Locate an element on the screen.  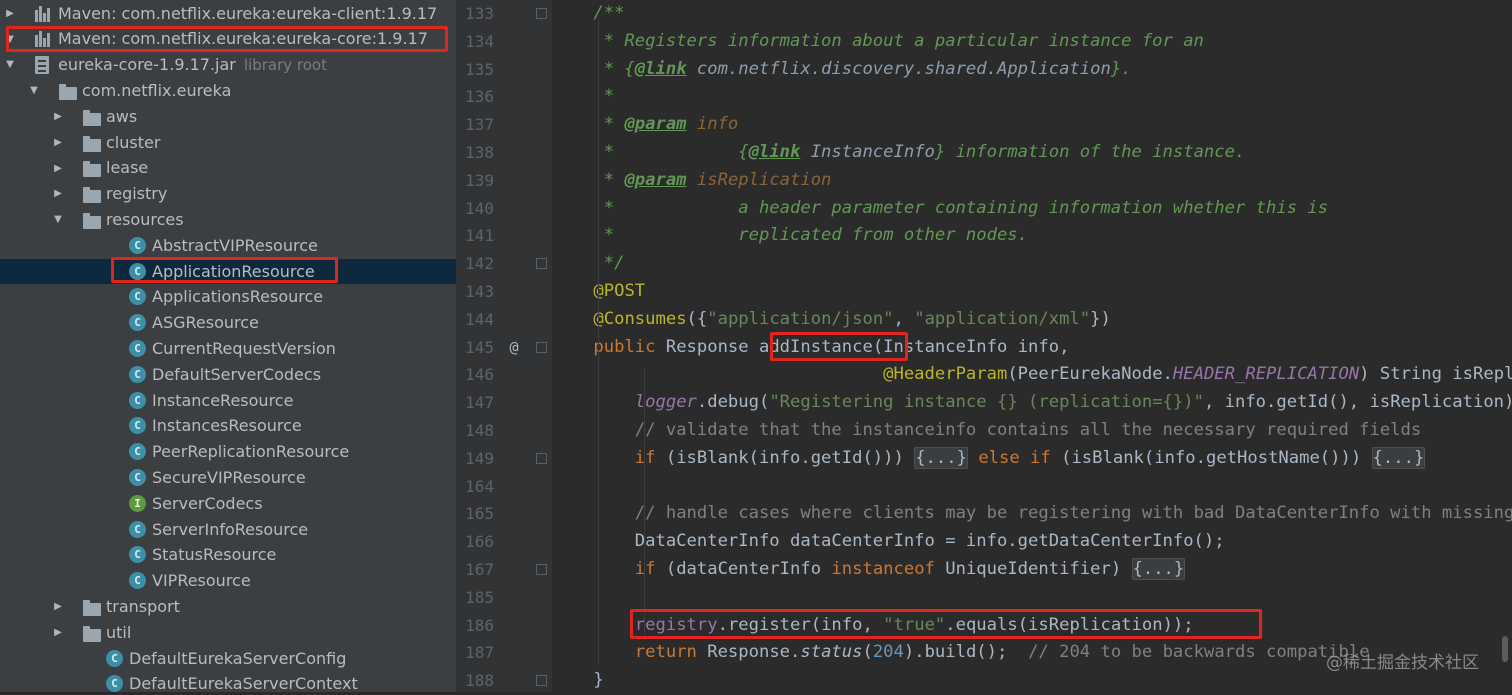
tree-row: C CurrentRequestVersion is located at coordinates (228, 349).